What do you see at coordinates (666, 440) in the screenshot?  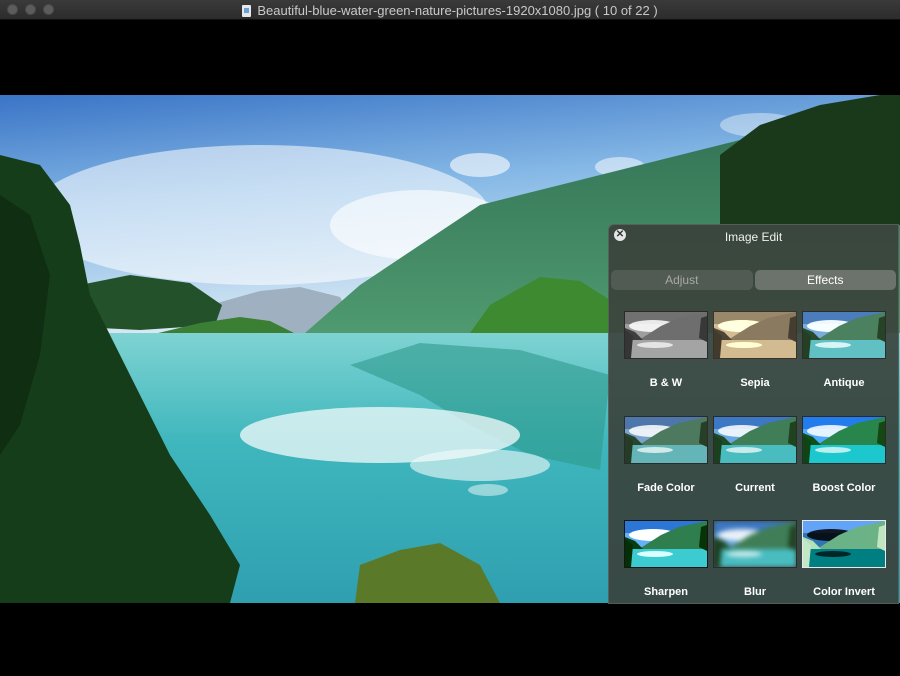 I see `effect-fade-color-thumbnail` at bounding box center [666, 440].